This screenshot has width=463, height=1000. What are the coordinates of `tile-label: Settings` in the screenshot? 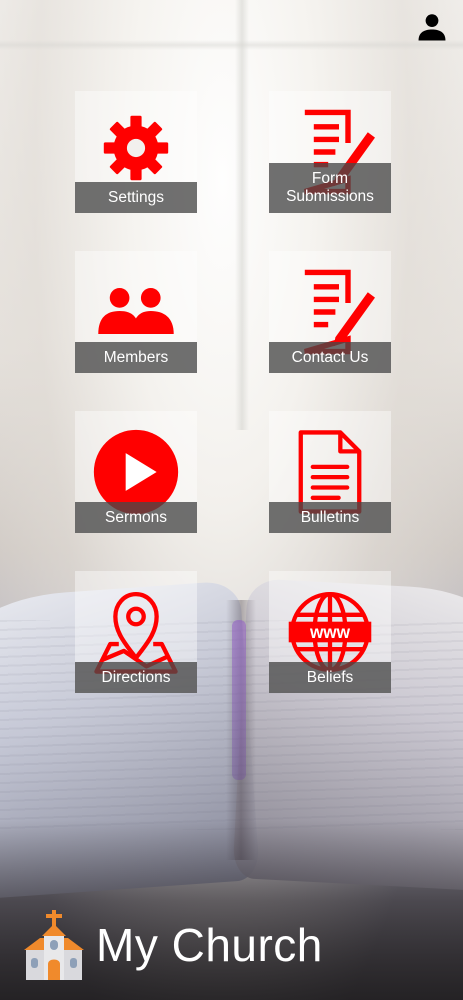 It's located at (136, 197).